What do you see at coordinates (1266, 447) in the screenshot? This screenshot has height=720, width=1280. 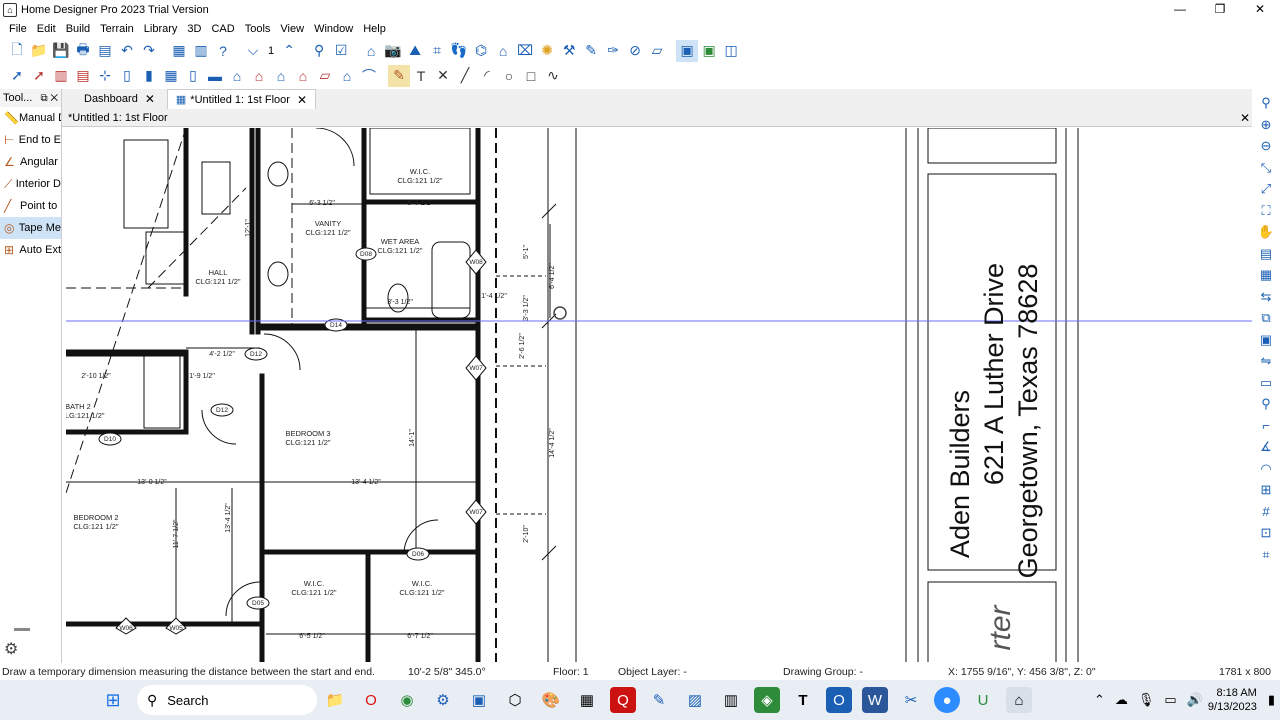 I see `angle-snap-icon: ∡` at bounding box center [1266, 447].